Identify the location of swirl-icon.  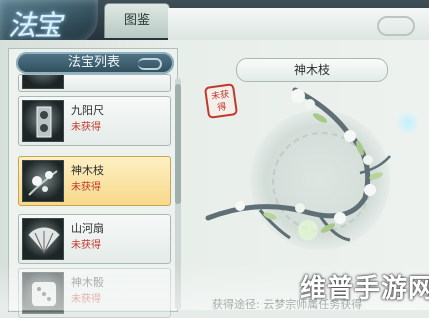
(150, 64).